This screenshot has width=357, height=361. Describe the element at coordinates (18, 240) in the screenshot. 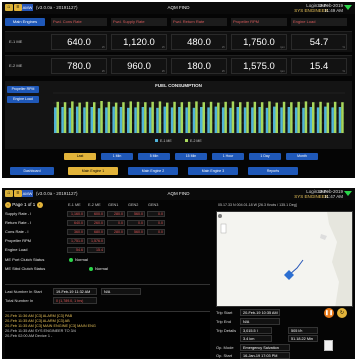

I see `row-label: Propeller RPM` at that location.